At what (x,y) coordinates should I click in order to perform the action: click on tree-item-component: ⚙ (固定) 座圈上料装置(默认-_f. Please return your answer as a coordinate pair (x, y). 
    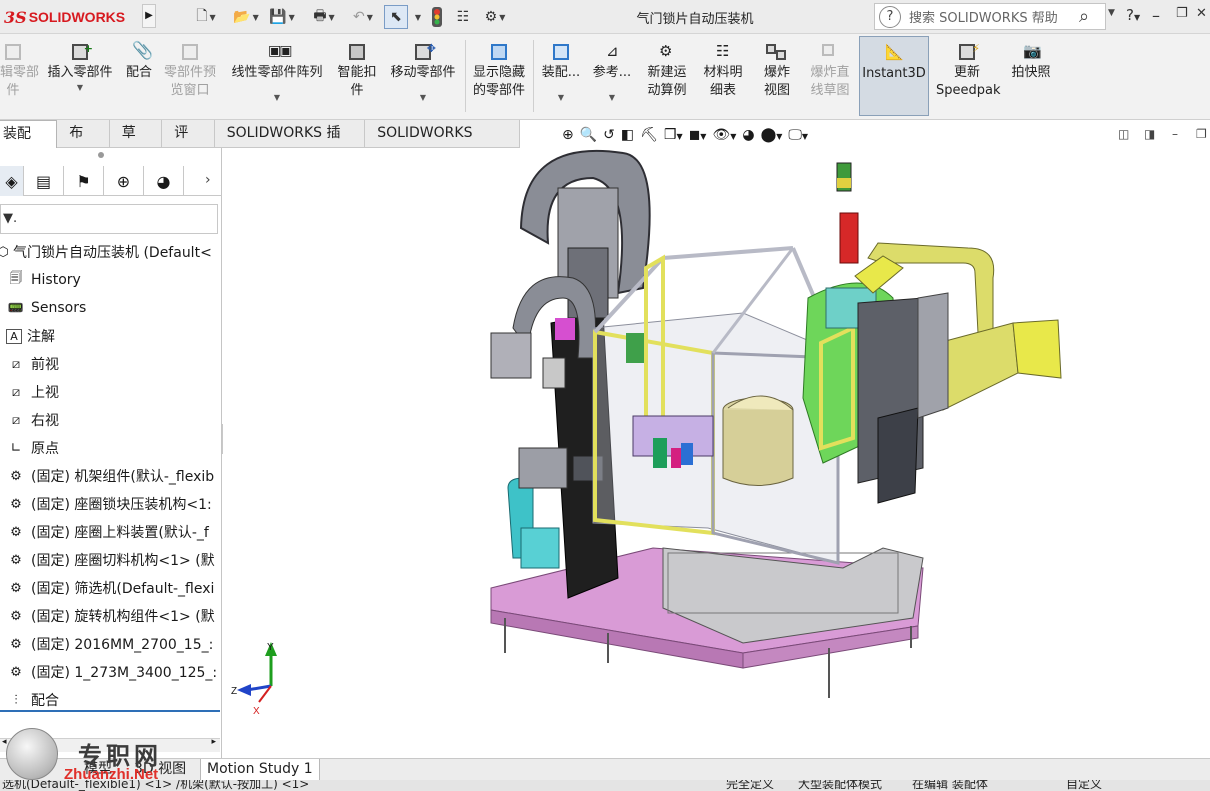
    Looking at the image, I should click on (110, 532).